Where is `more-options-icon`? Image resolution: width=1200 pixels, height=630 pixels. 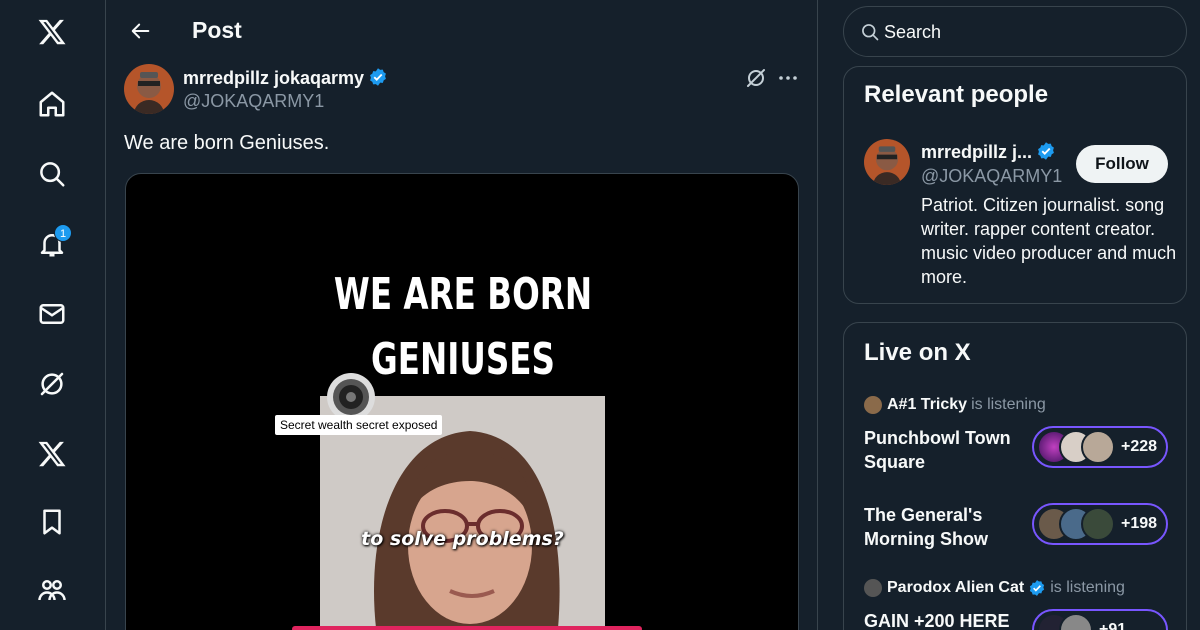 more-options-icon is located at coordinates (789, 79).